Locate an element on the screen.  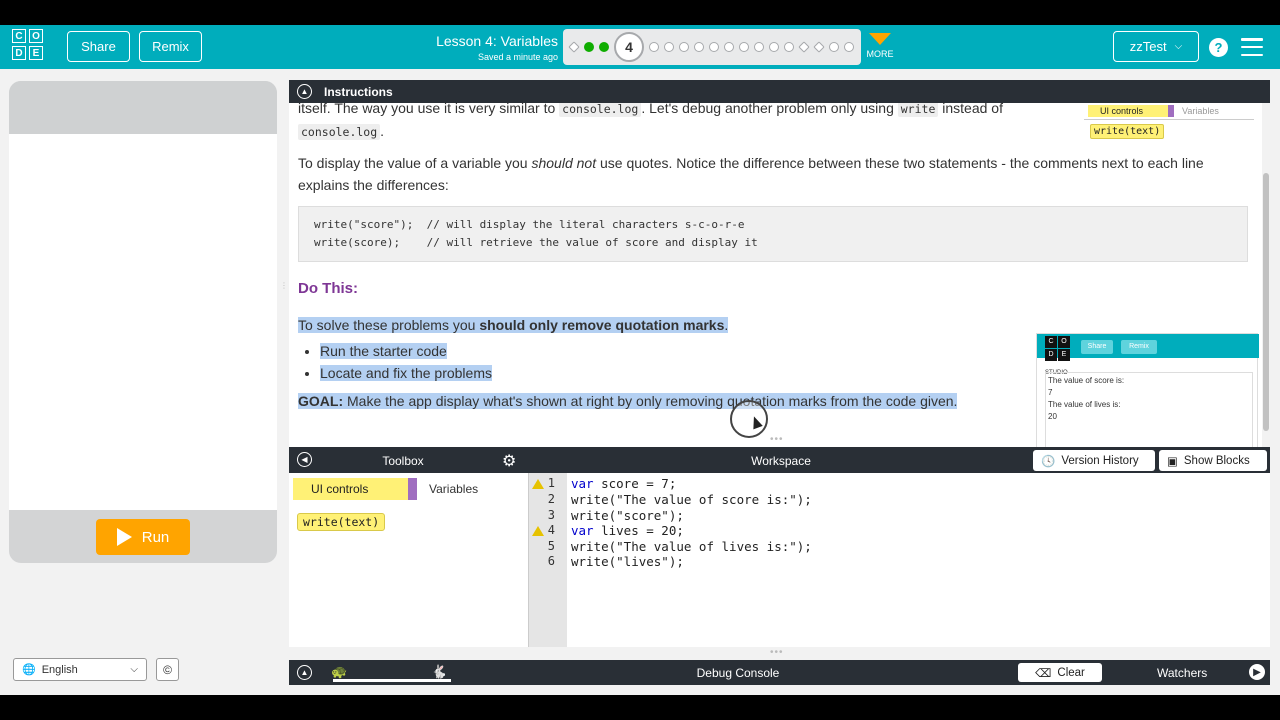
version-history-button: 🕓 Version History is located at coordinates (1094, 460).